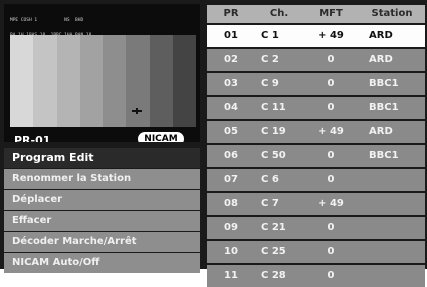 The width and height of the screenshot is (427, 287). What do you see at coordinates (273, 251) in the screenshot?
I see `cell-channel: C 25` at bounding box center [273, 251].